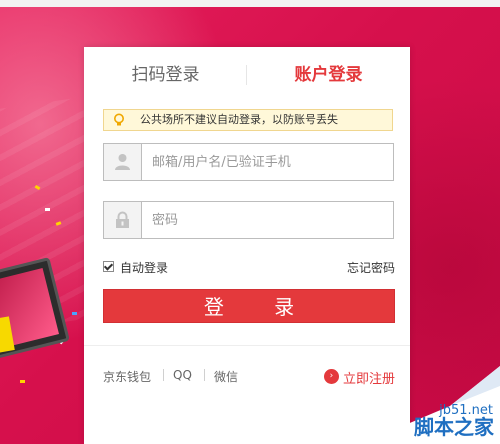 The height and width of the screenshot is (444, 500). What do you see at coordinates (270, 220) in the screenshot?
I see `password-input` at bounding box center [270, 220].